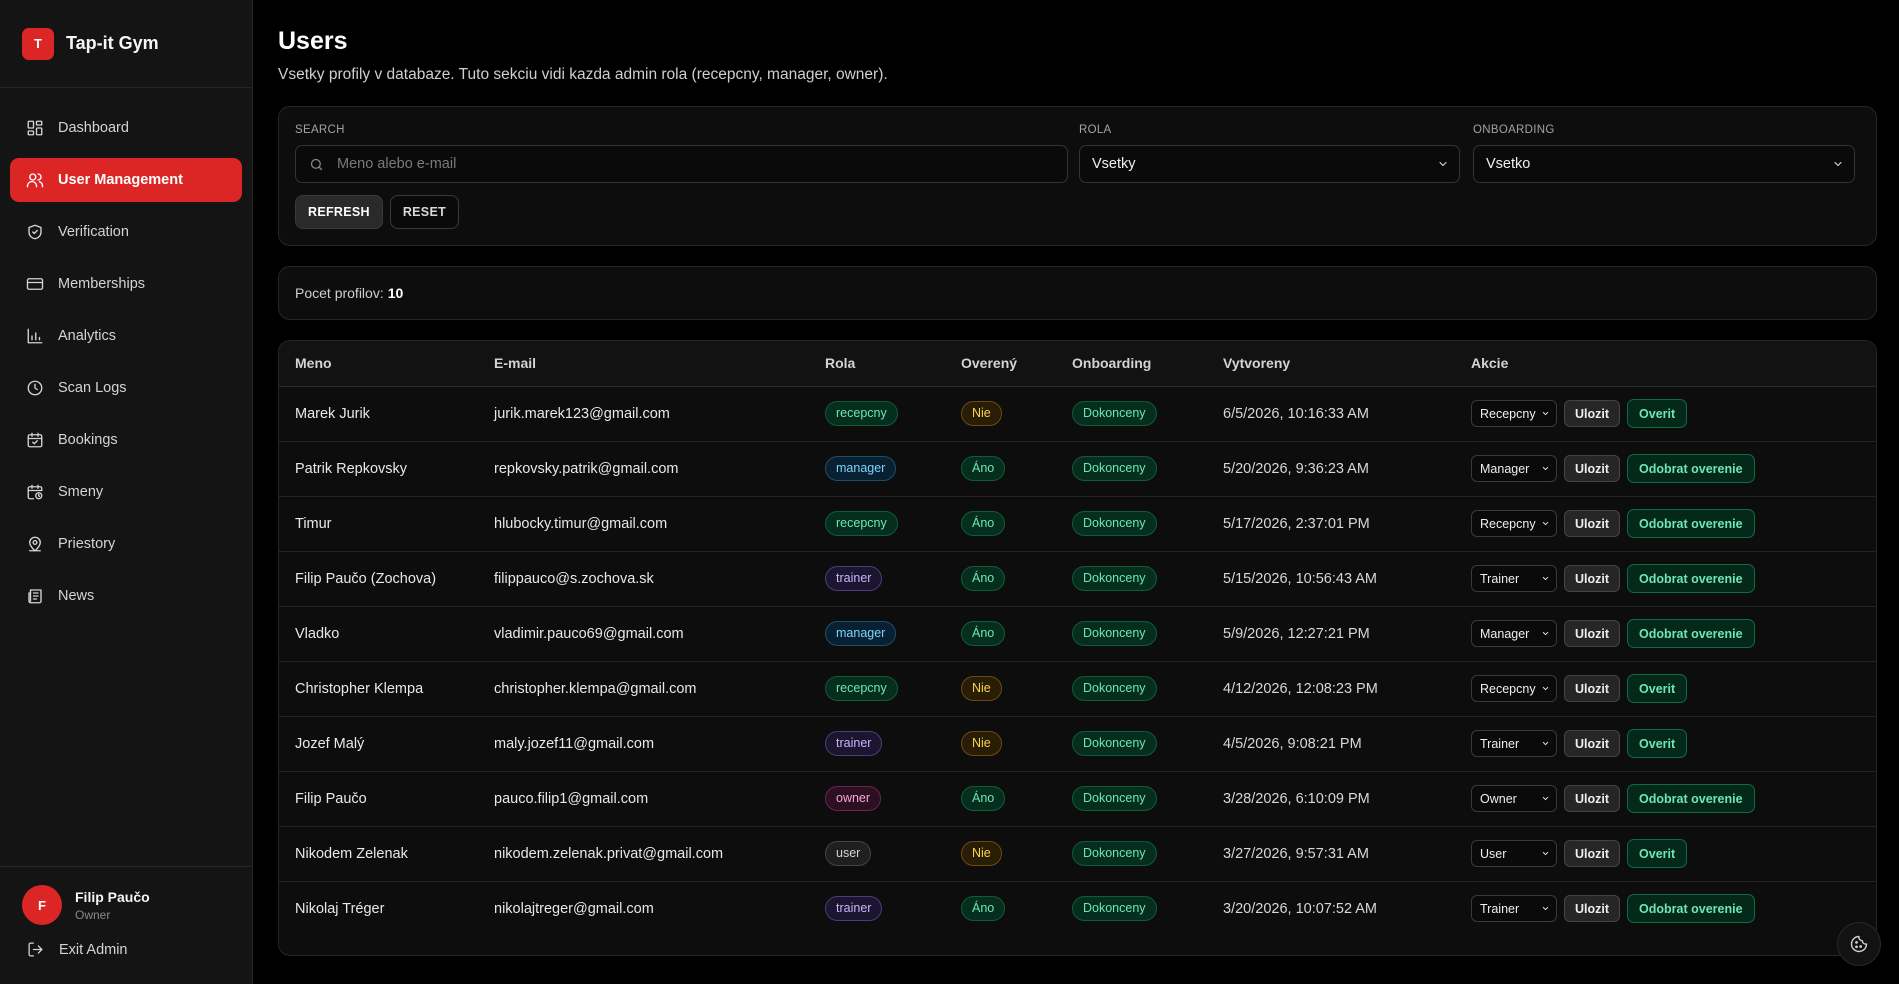  What do you see at coordinates (42, 905) in the screenshot?
I see `avatar: F` at bounding box center [42, 905].